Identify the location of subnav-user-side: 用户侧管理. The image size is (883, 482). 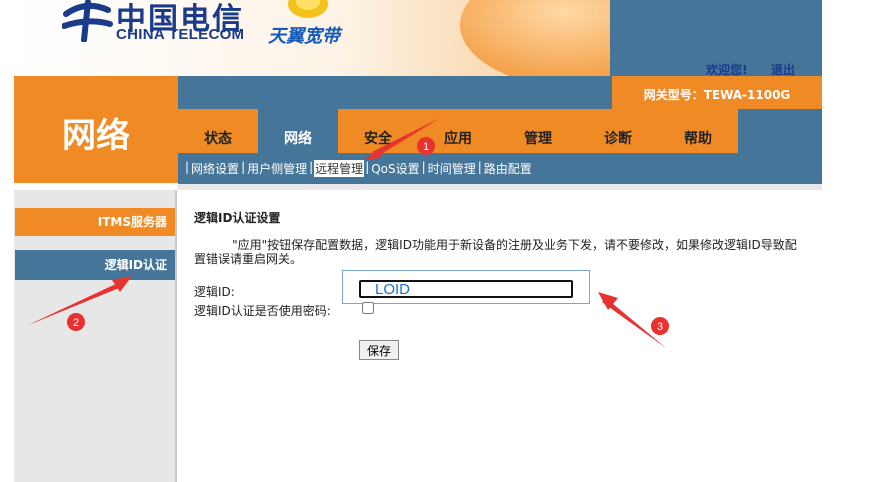
(277, 168).